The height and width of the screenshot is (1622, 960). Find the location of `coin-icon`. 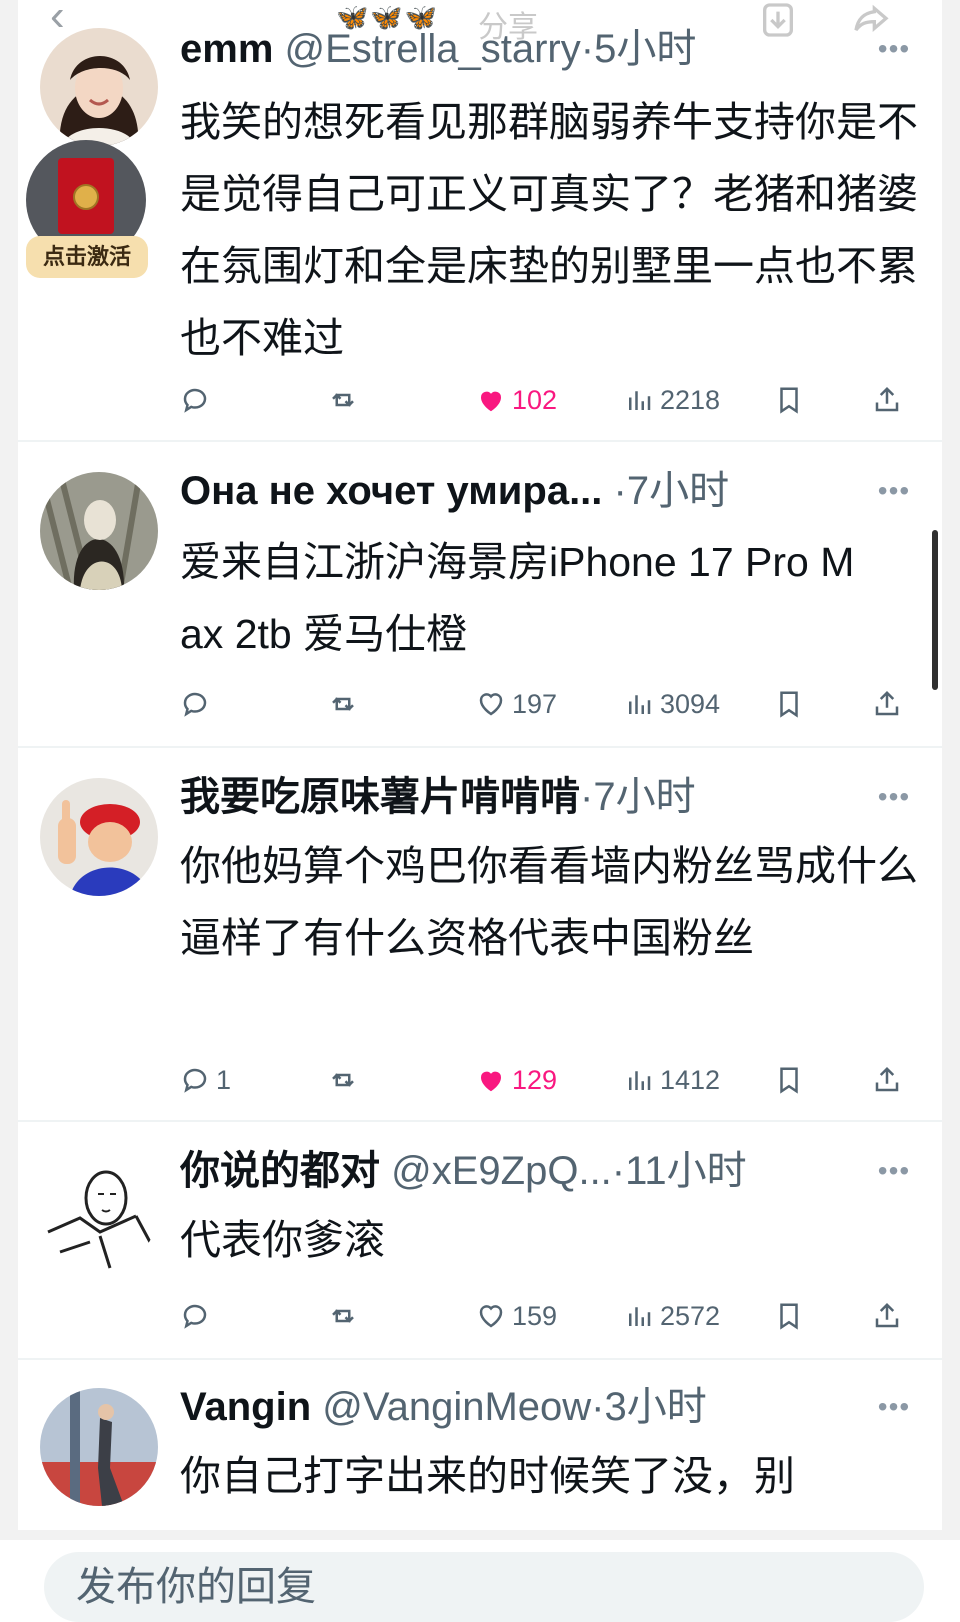

coin-icon is located at coordinates (86, 197).